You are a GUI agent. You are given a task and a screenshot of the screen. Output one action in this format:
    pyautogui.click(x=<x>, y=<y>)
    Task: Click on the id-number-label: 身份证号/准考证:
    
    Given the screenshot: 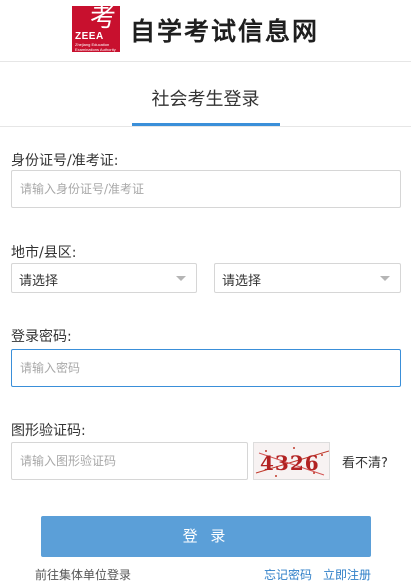 What is the action you would take?
    pyautogui.click(x=65, y=161)
    